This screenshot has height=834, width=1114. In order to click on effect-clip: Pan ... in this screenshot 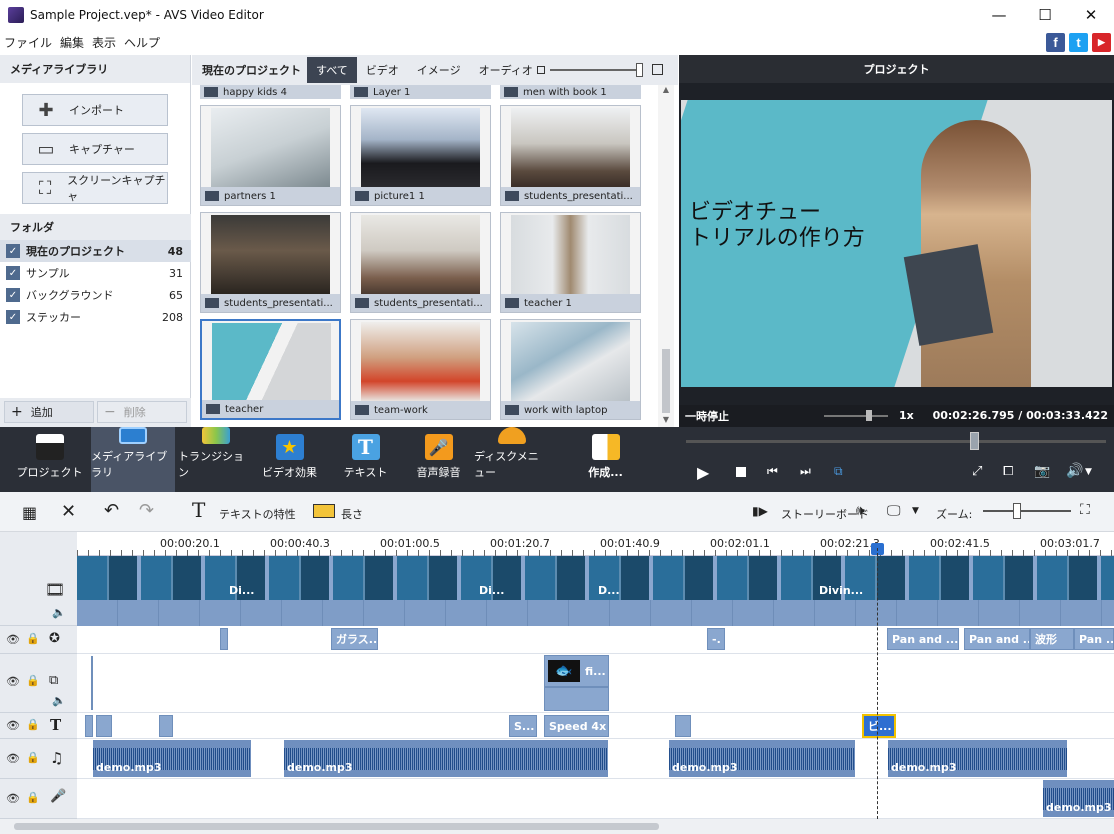, I will do `click(1094, 639)`.